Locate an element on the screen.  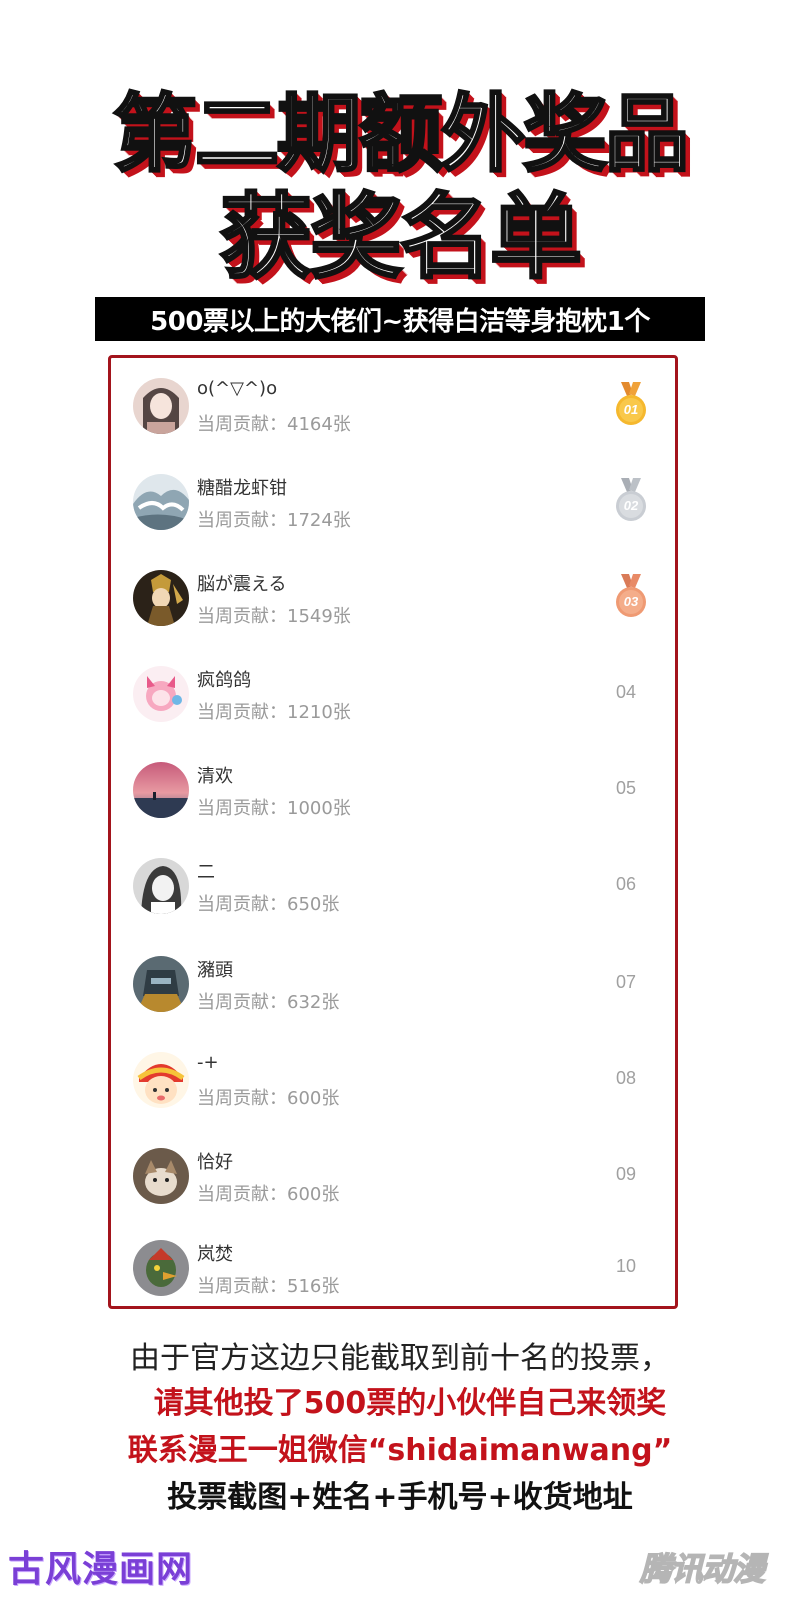
username: 二 is located at coordinates (206, 872).